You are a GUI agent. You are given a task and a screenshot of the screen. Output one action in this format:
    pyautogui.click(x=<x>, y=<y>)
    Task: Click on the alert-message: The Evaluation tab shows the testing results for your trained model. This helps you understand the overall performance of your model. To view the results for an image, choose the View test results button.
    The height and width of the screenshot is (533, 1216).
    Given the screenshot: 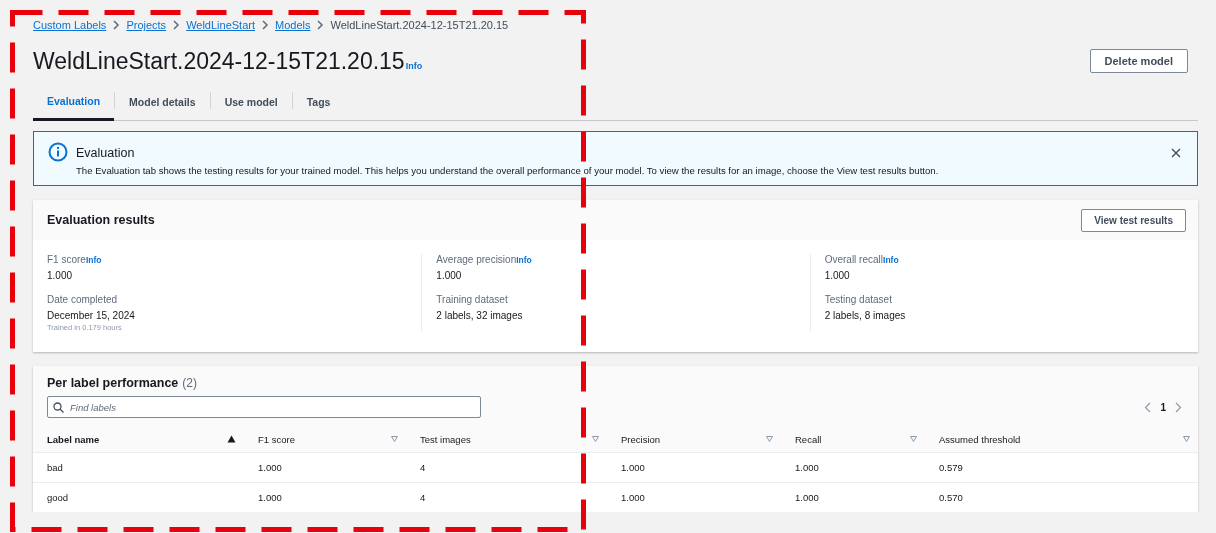 What is the action you would take?
    pyautogui.click(x=508, y=170)
    